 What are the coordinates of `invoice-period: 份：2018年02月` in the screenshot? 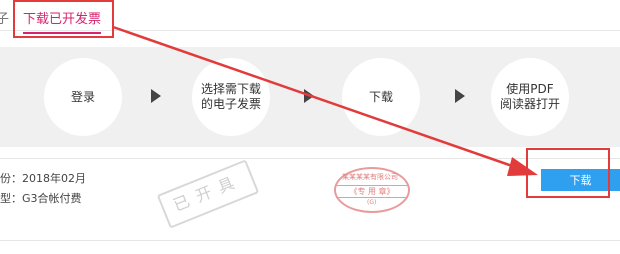 It's located at (43, 178).